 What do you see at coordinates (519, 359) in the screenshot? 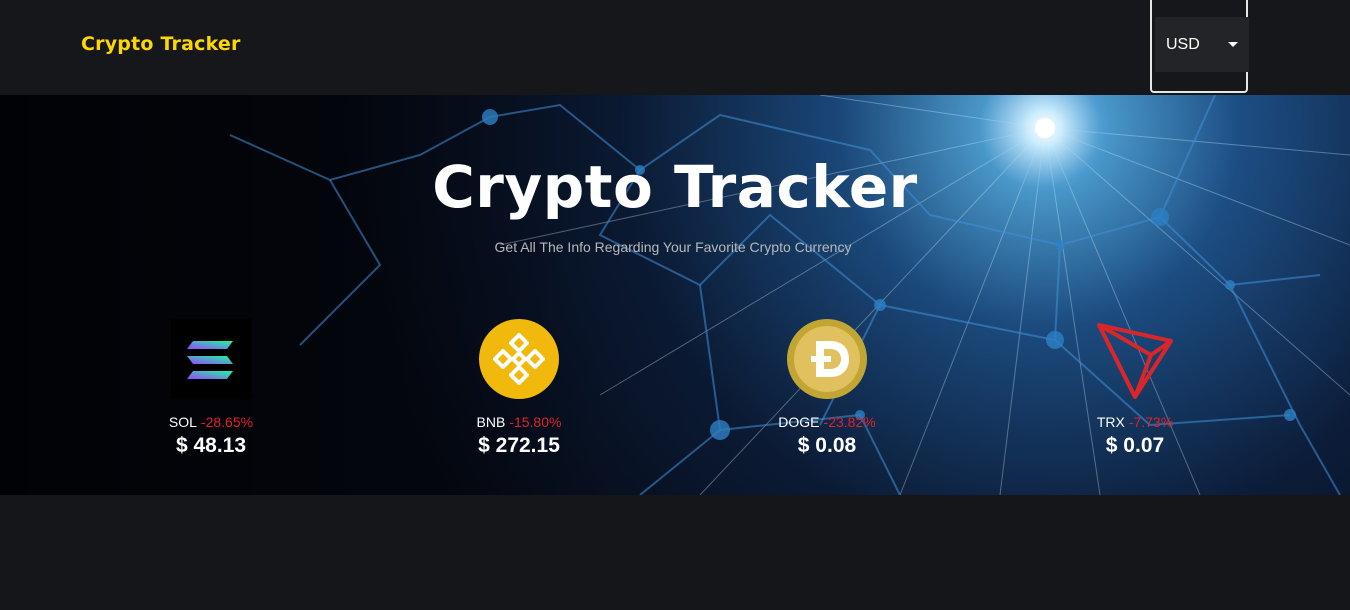
I see `binance-logo-icon` at bounding box center [519, 359].